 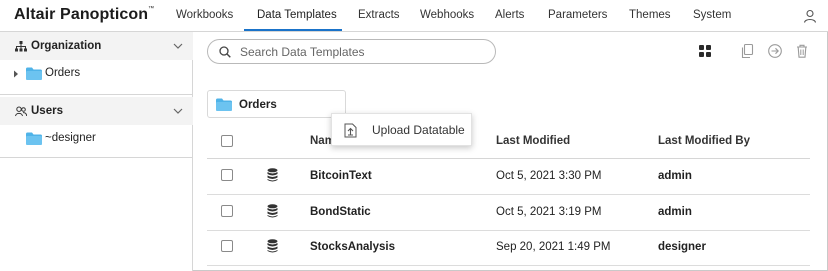 I want to click on row-last-modified-by: designer, so click(x=682, y=247).